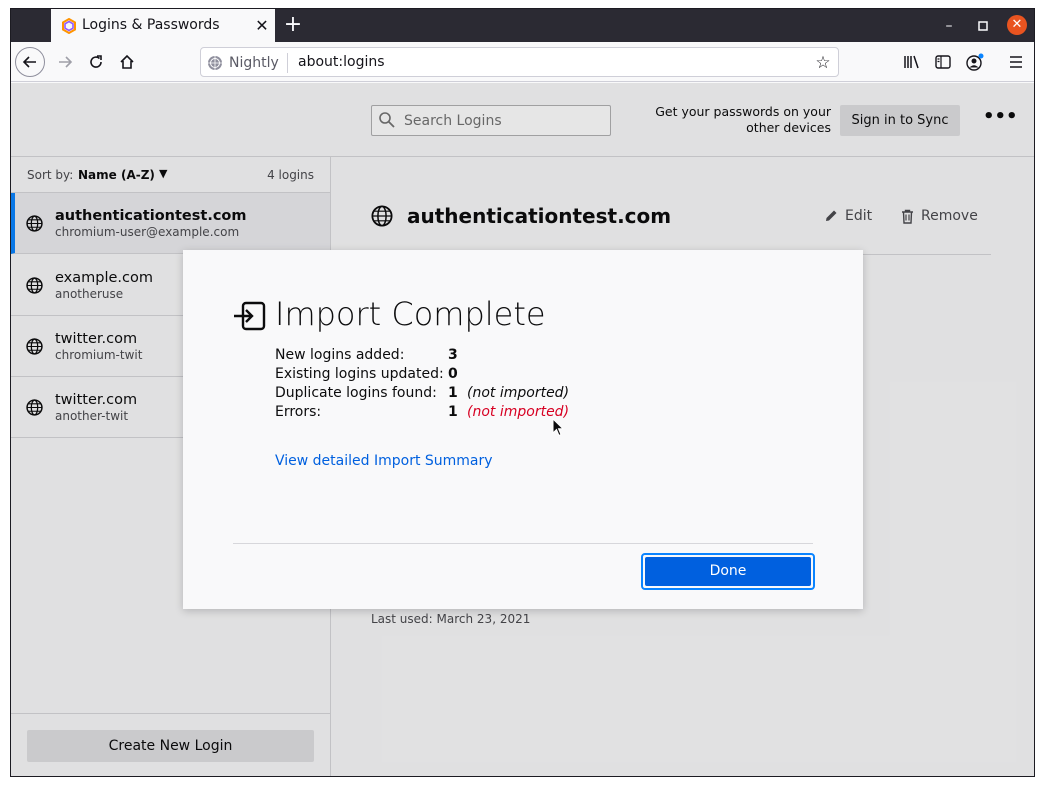 The height and width of the screenshot is (786, 1044). I want to click on home-icon, so click(127, 62).